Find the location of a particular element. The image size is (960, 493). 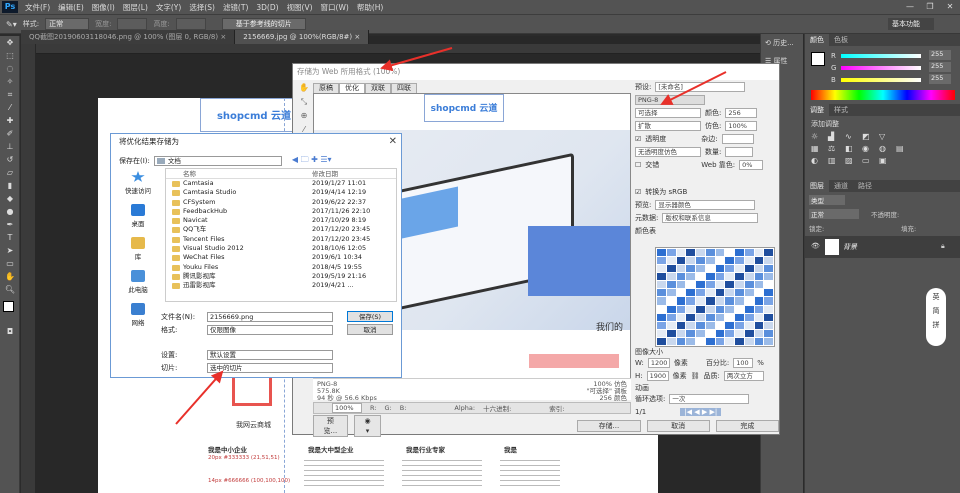

arrow-to-format is located at coordinates (693, 88).